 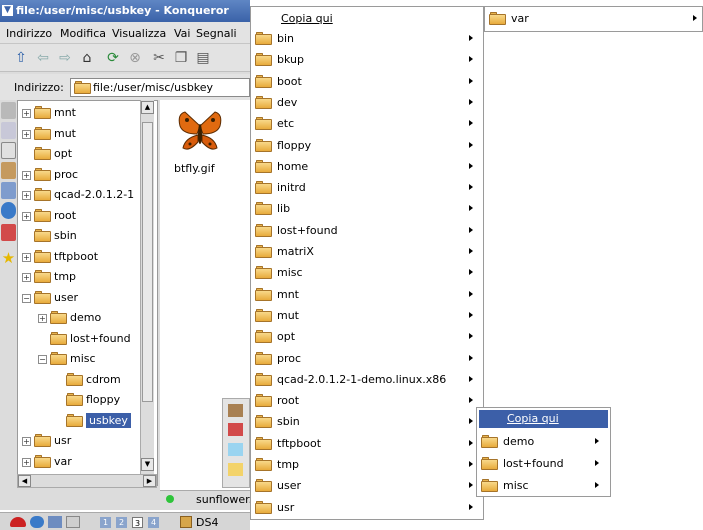 What do you see at coordinates (87, 257) in the screenshot?
I see `tree-item-tftpboot: + tftpboot` at bounding box center [87, 257].